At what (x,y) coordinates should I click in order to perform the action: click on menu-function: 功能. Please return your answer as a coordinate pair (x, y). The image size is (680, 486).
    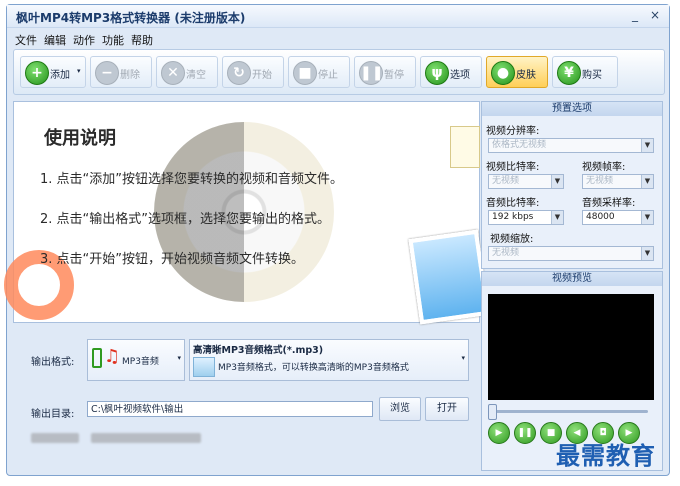
    Looking at the image, I should click on (113, 40).